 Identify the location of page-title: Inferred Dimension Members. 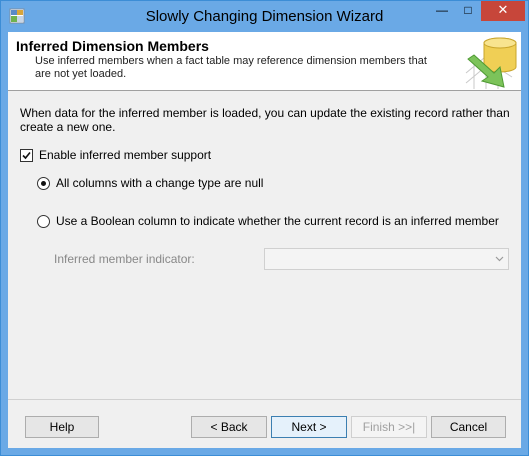
(112, 46).